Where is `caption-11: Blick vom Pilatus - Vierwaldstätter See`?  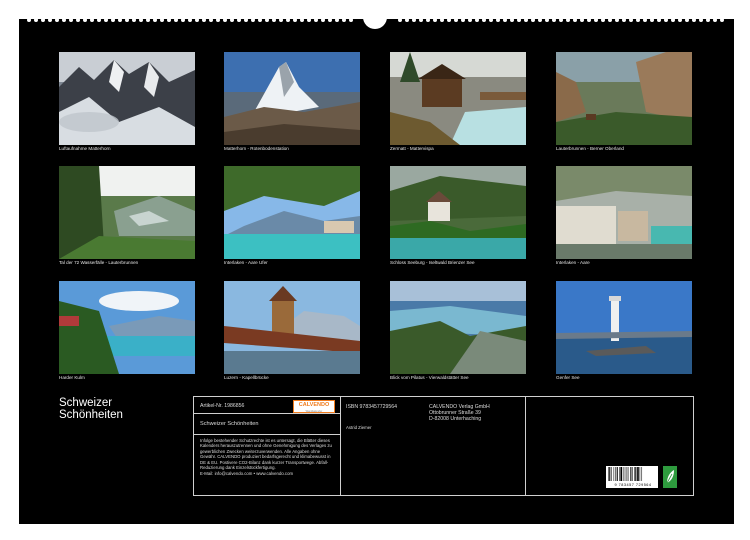 caption-11: Blick vom Pilatus - Vierwaldstätter See is located at coordinates (429, 377).